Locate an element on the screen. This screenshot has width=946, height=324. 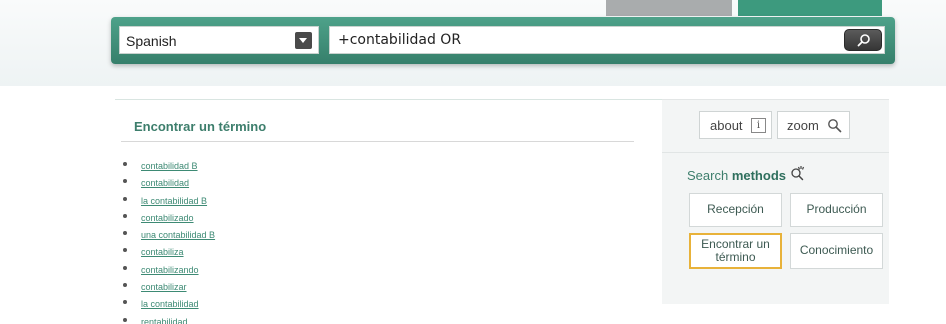
result-link: contabilidad is located at coordinates (165, 183).